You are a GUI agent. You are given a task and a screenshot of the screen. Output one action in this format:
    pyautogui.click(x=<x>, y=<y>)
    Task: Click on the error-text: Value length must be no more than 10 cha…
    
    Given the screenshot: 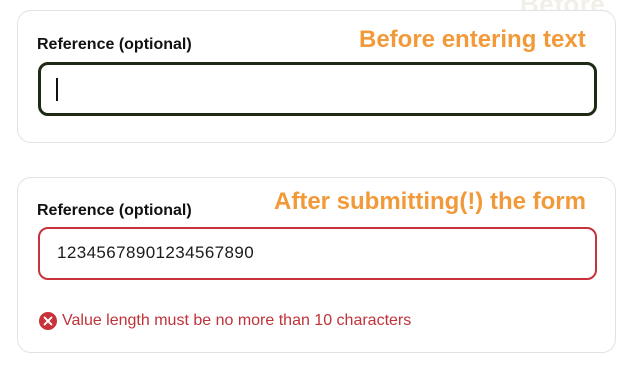 What is the action you would take?
    pyautogui.click(x=237, y=320)
    